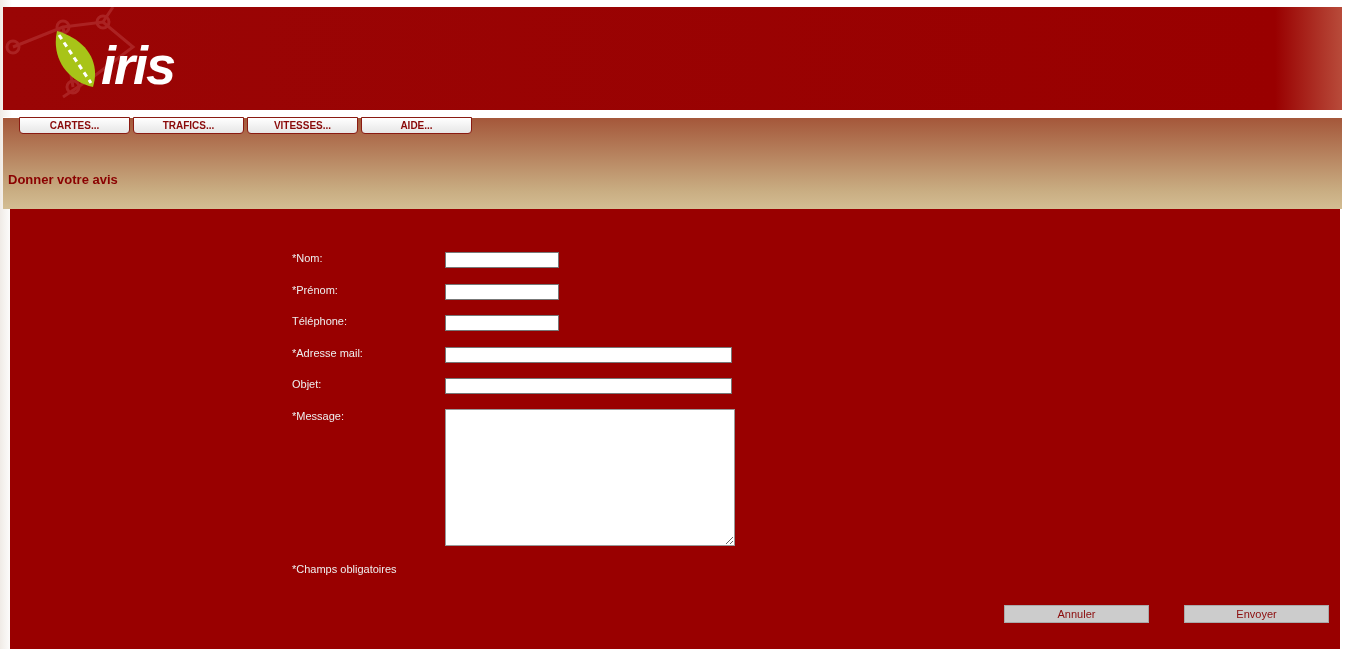 The height and width of the screenshot is (649, 1347). Describe the element at coordinates (320, 320) in the screenshot. I see `field-label: Téléphone:` at that location.